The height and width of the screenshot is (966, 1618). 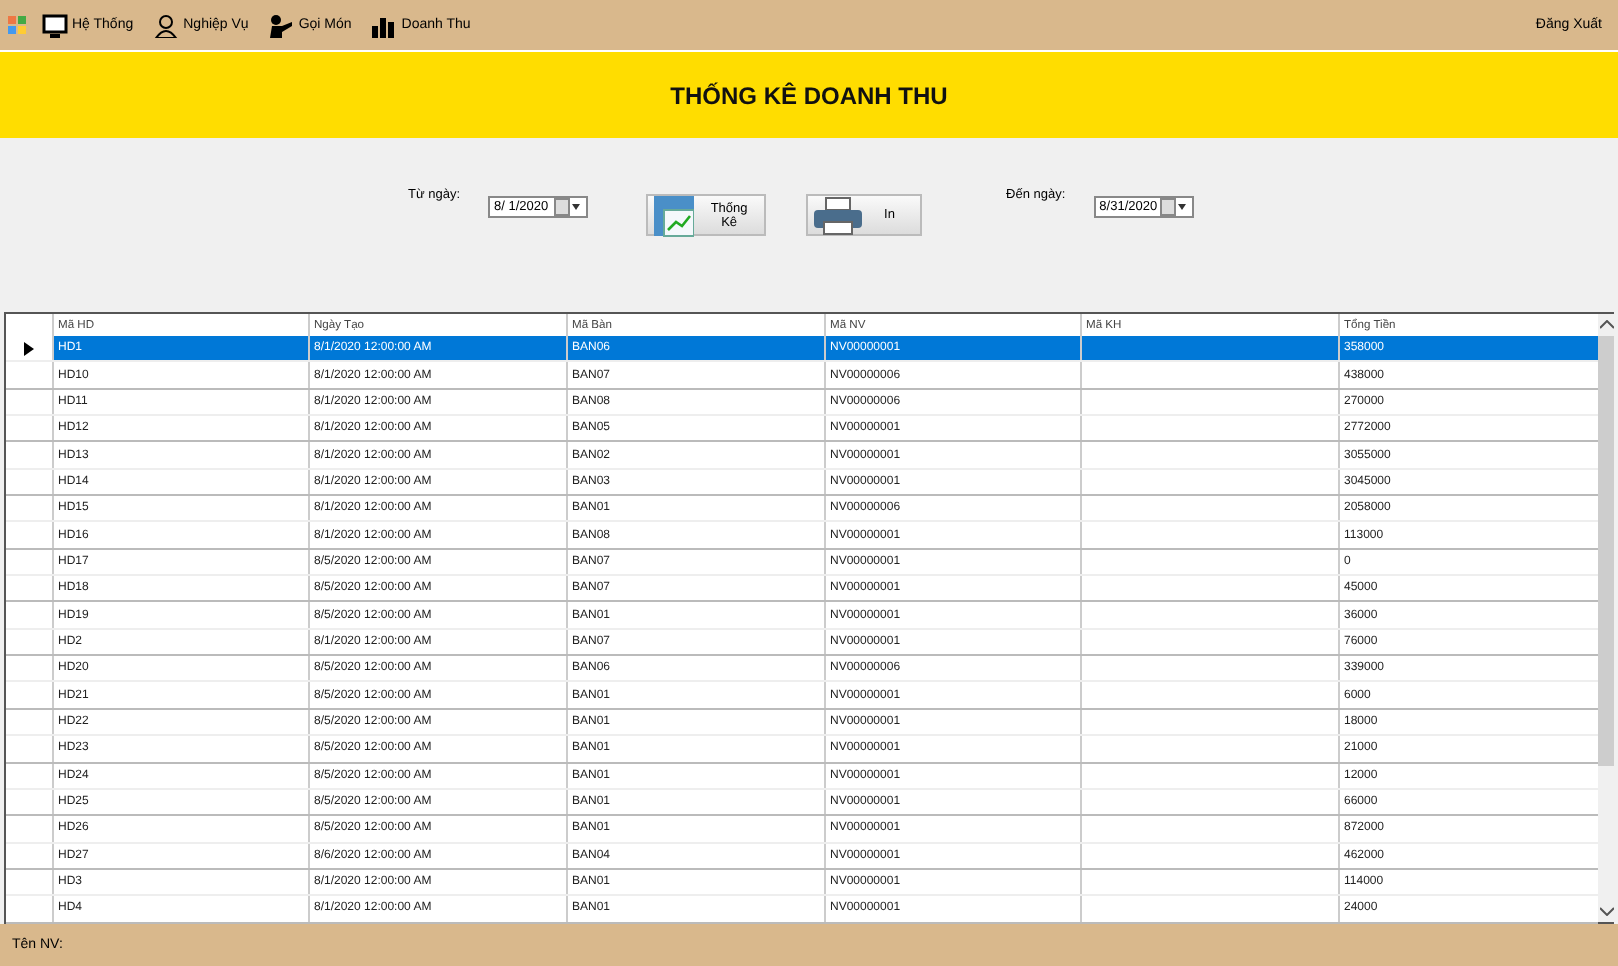 What do you see at coordinates (809, 95) in the screenshot?
I see `page-title: THỐNG KÊ DOANH THU` at bounding box center [809, 95].